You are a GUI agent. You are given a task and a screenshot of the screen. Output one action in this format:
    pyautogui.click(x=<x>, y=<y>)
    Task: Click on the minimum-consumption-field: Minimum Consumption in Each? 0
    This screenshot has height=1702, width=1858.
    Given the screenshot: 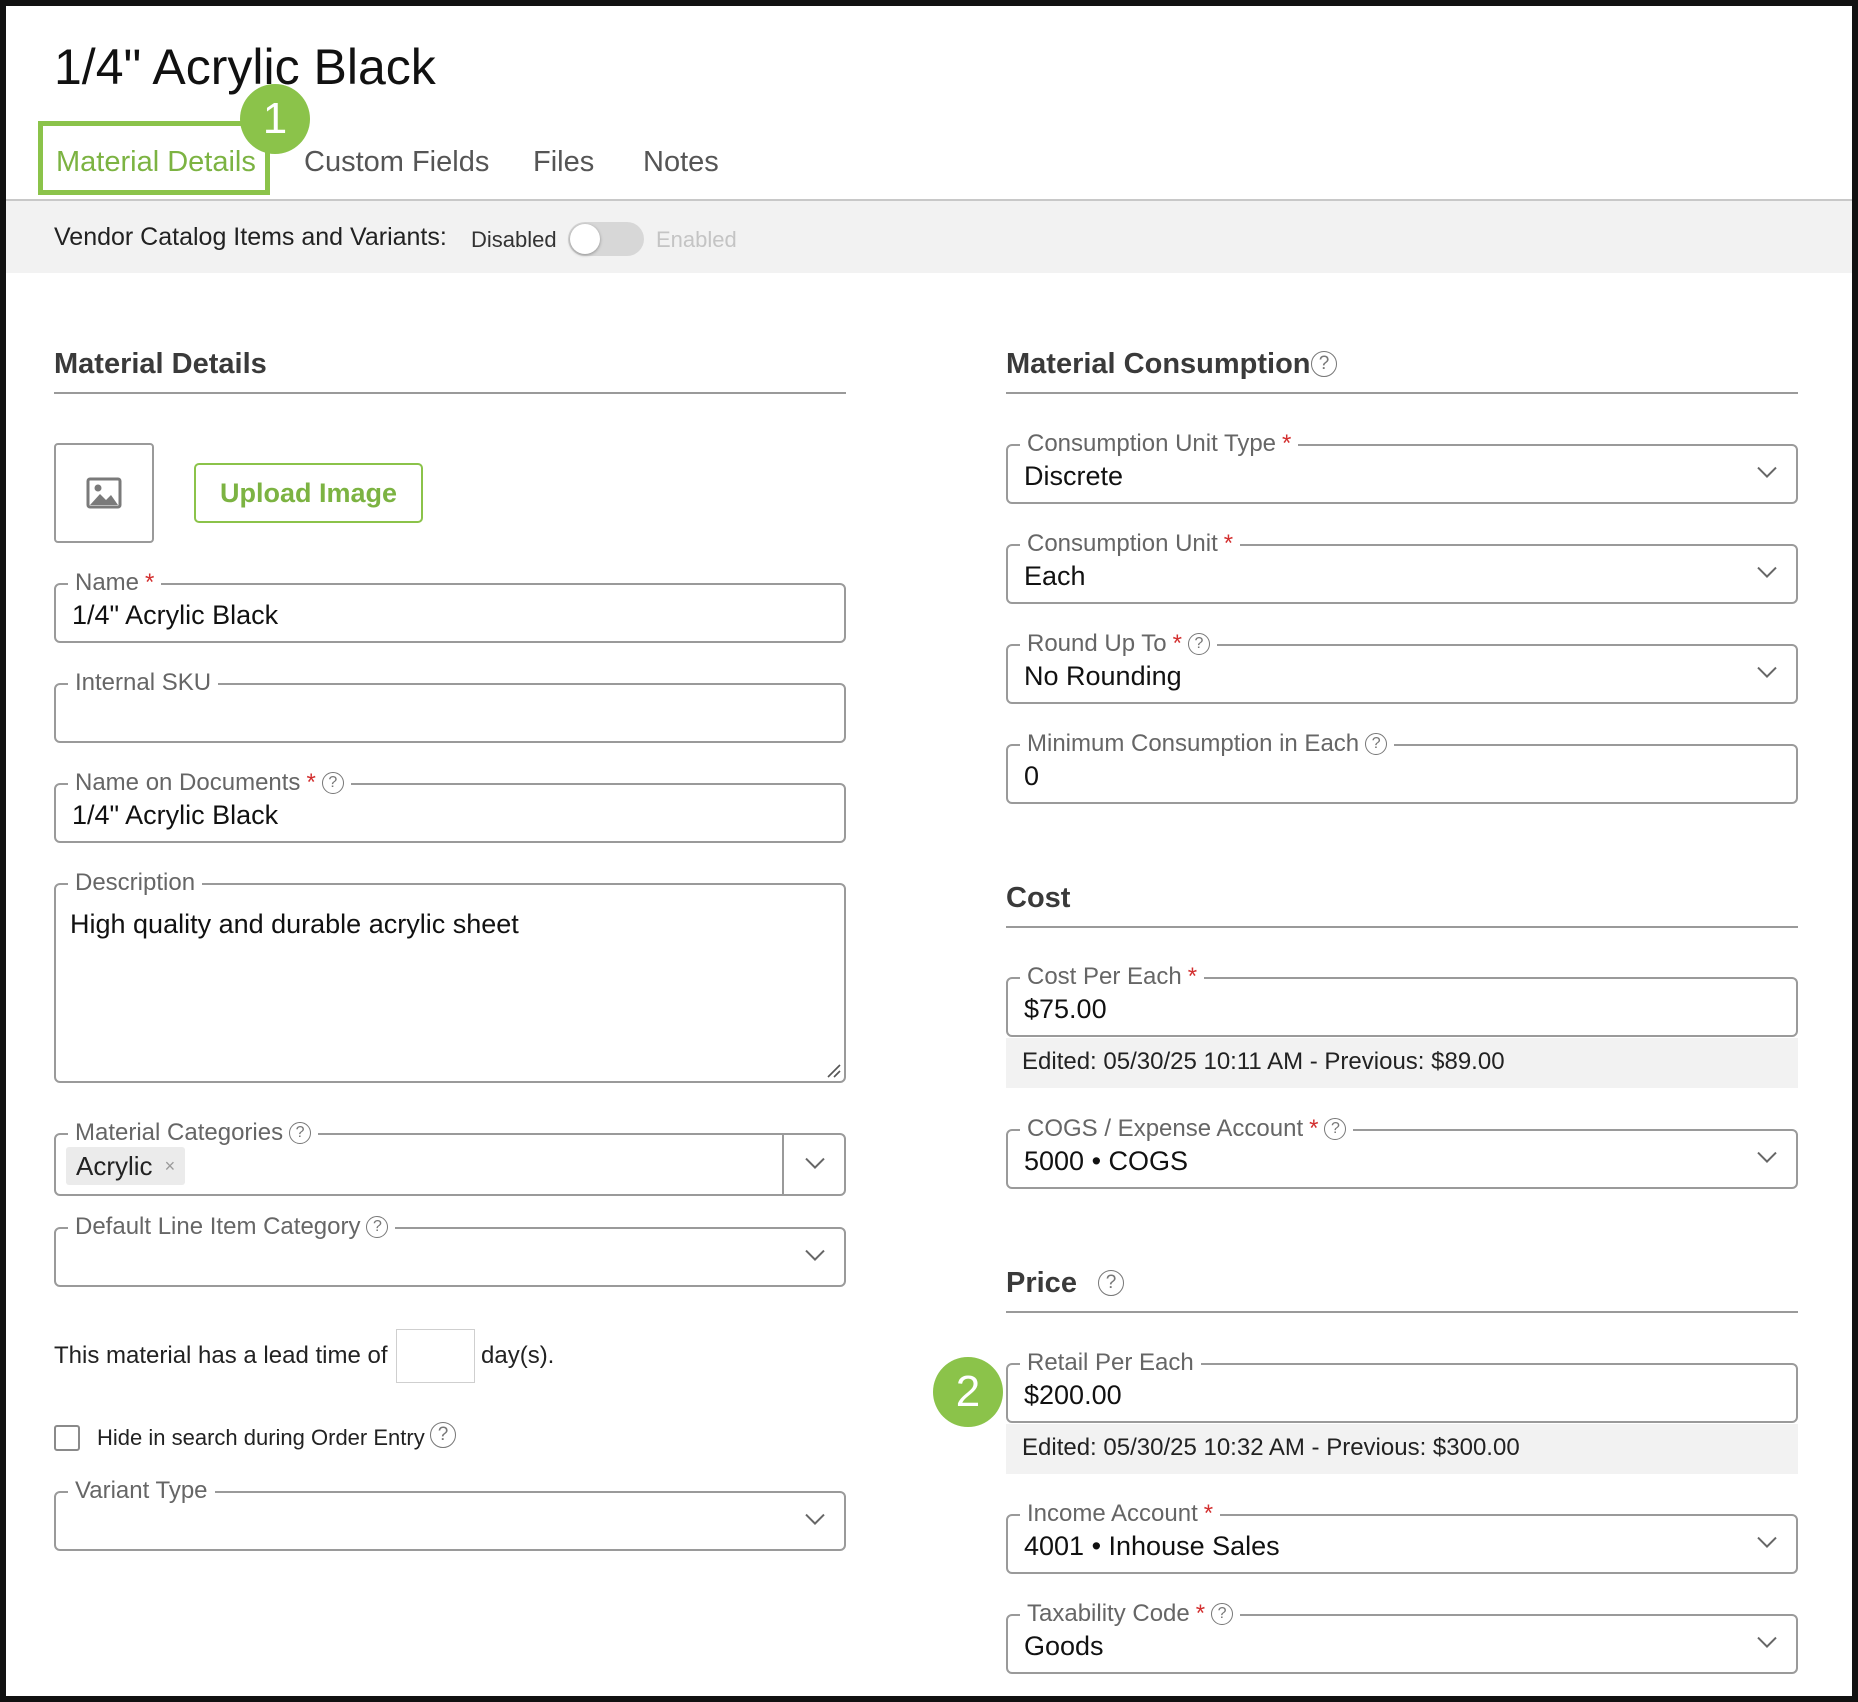 What is the action you would take?
    pyautogui.click(x=1402, y=766)
    